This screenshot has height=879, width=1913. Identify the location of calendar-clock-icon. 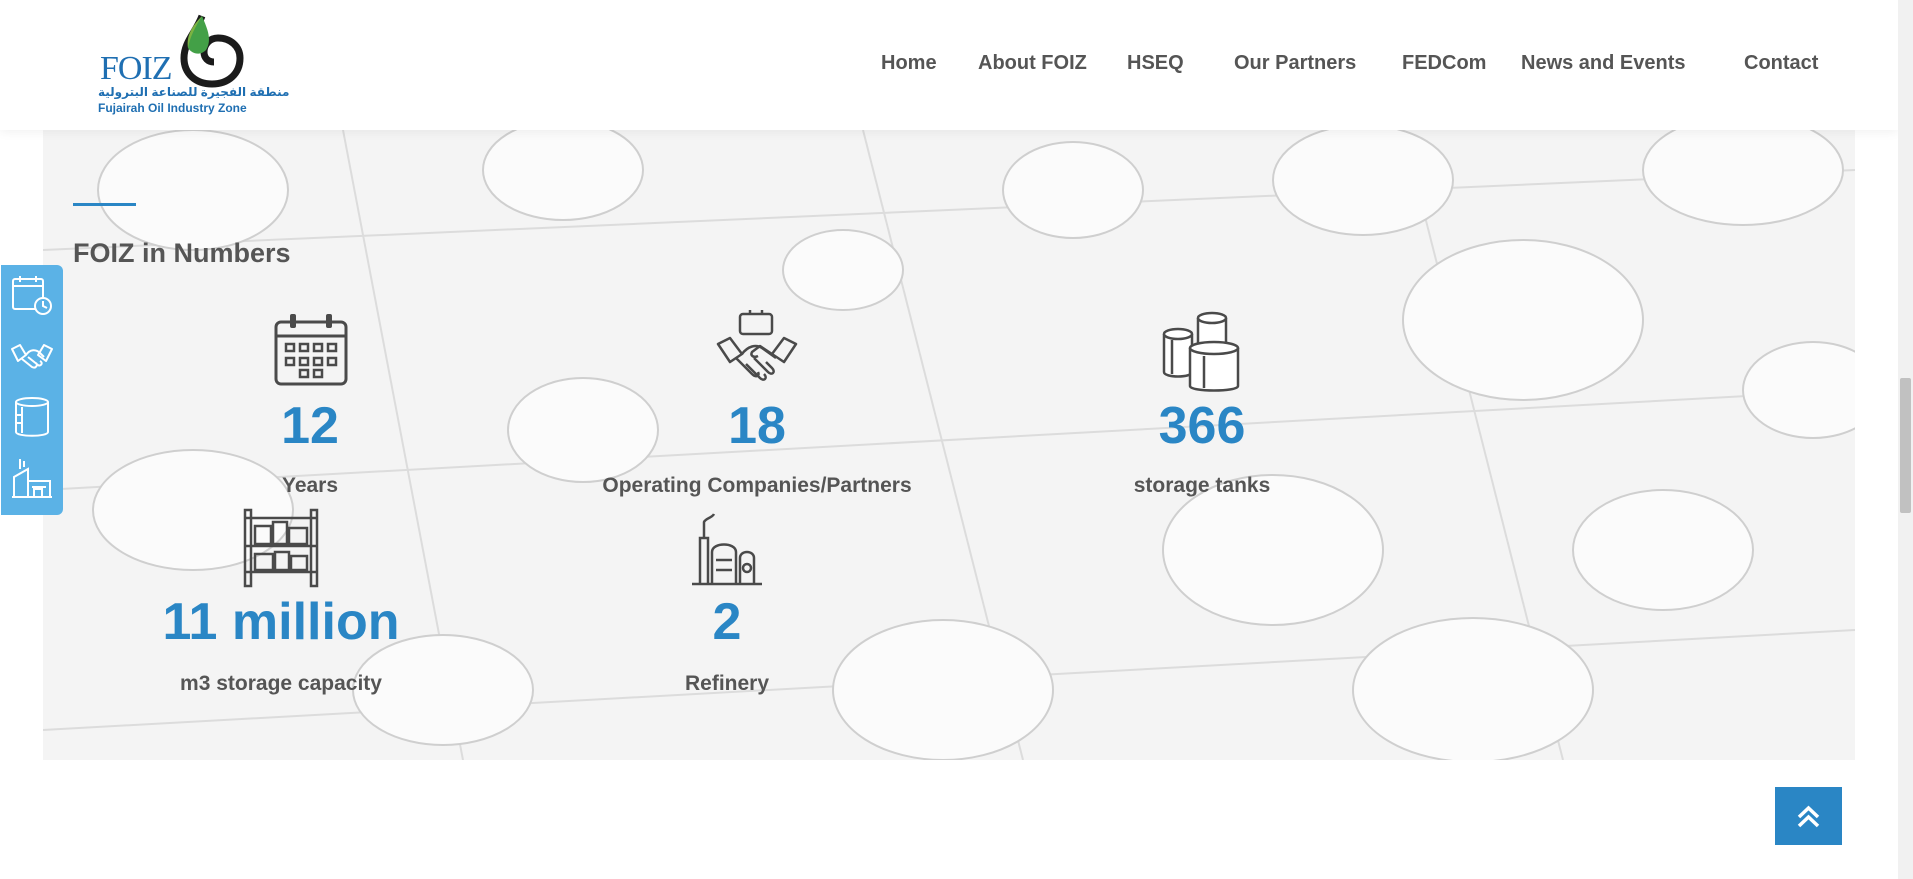
(32, 295).